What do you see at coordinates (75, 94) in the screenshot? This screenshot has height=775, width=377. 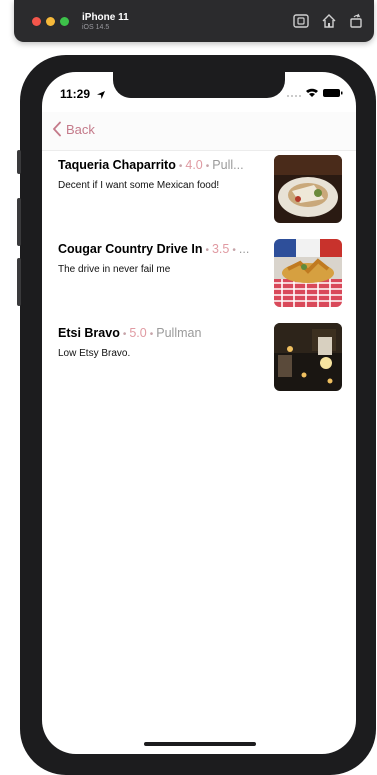 I see `status-time: 11:29` at bounding box center [75, 94].